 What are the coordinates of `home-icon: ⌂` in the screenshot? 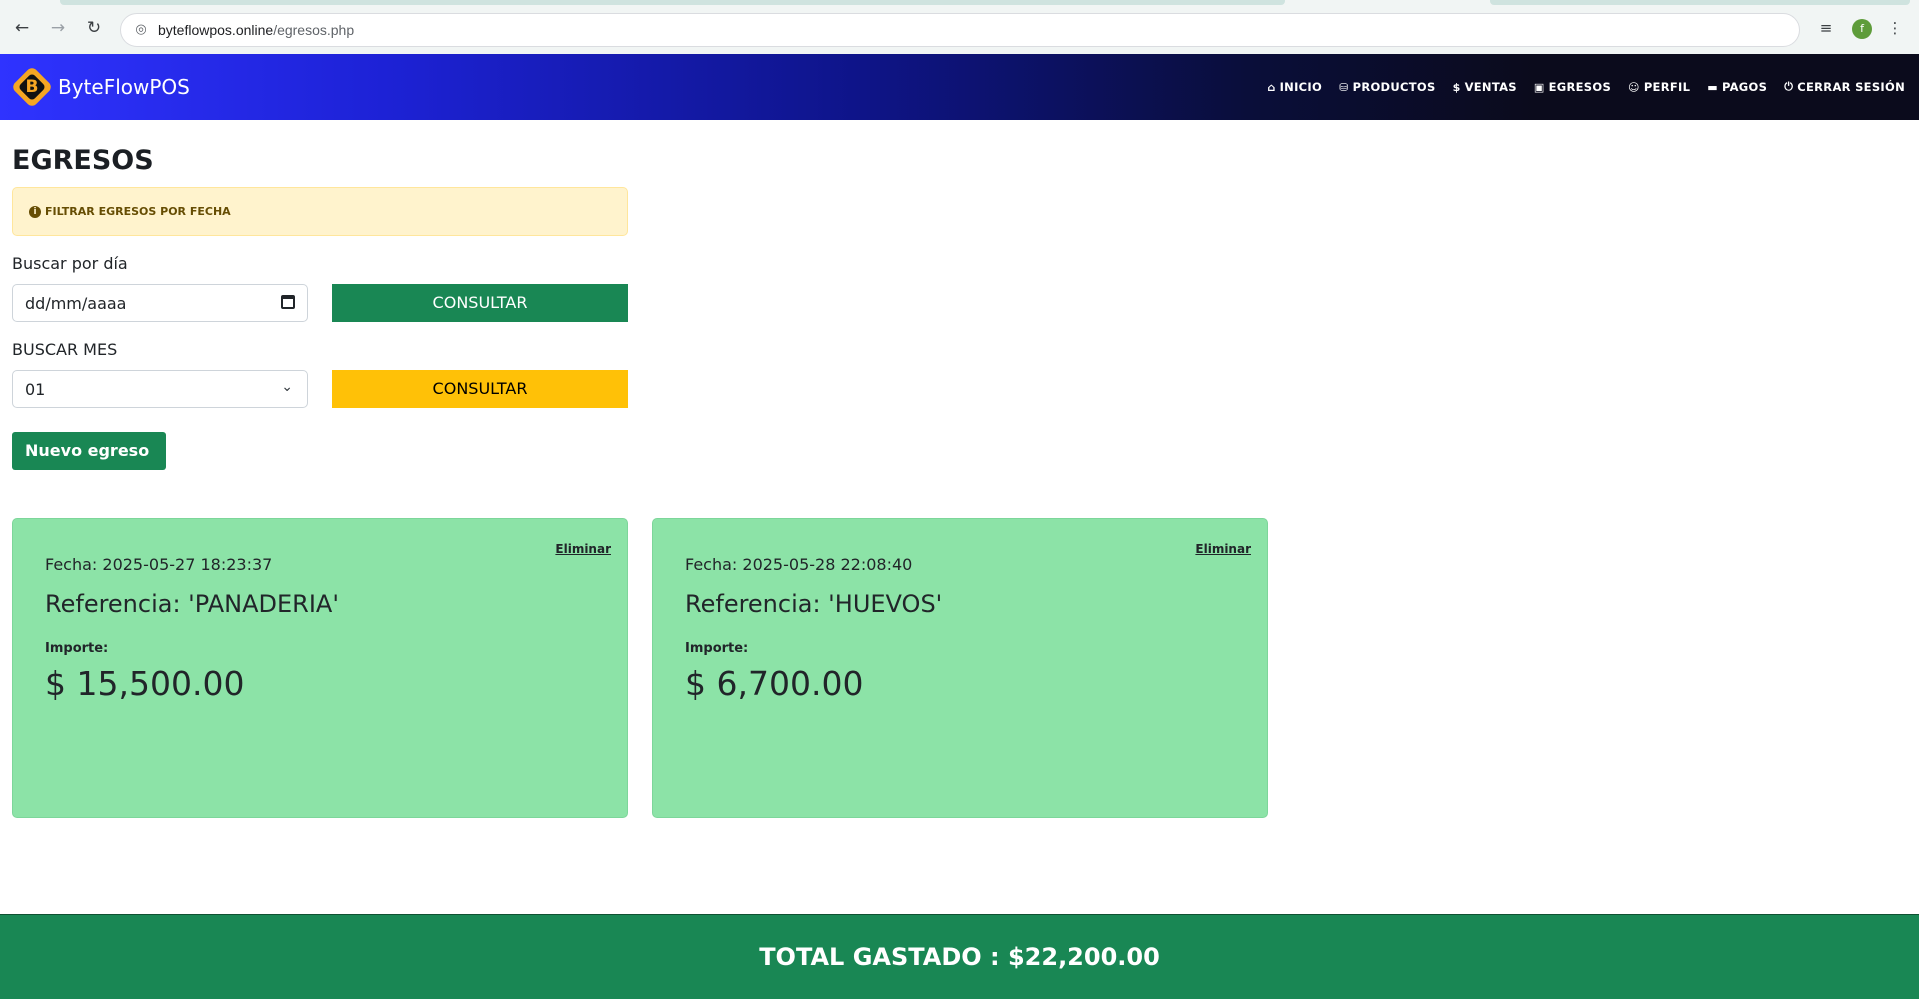 It's located at (1271, 87).